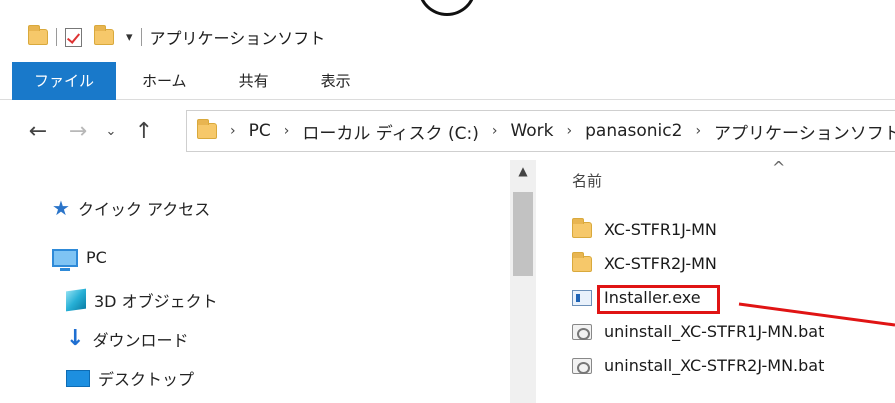 The height and width of the screenshot is (403, 895). What do you see at coordinates (523, 281) in the screenshot?
I see `nav-pane-scrollbar: ▲` at bounding box center [523, 281].